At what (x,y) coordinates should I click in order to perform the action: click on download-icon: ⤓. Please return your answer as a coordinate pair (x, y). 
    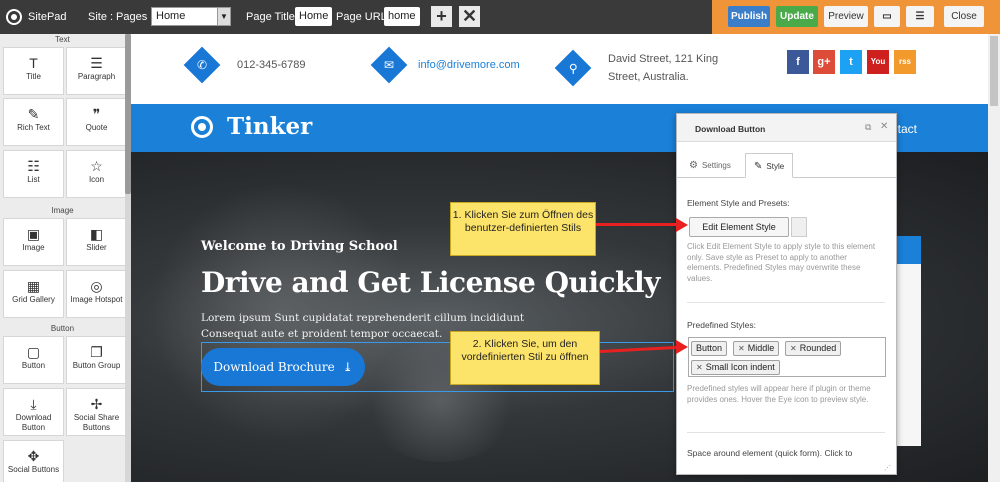
    Looking at the image, I should click on (347, 367).